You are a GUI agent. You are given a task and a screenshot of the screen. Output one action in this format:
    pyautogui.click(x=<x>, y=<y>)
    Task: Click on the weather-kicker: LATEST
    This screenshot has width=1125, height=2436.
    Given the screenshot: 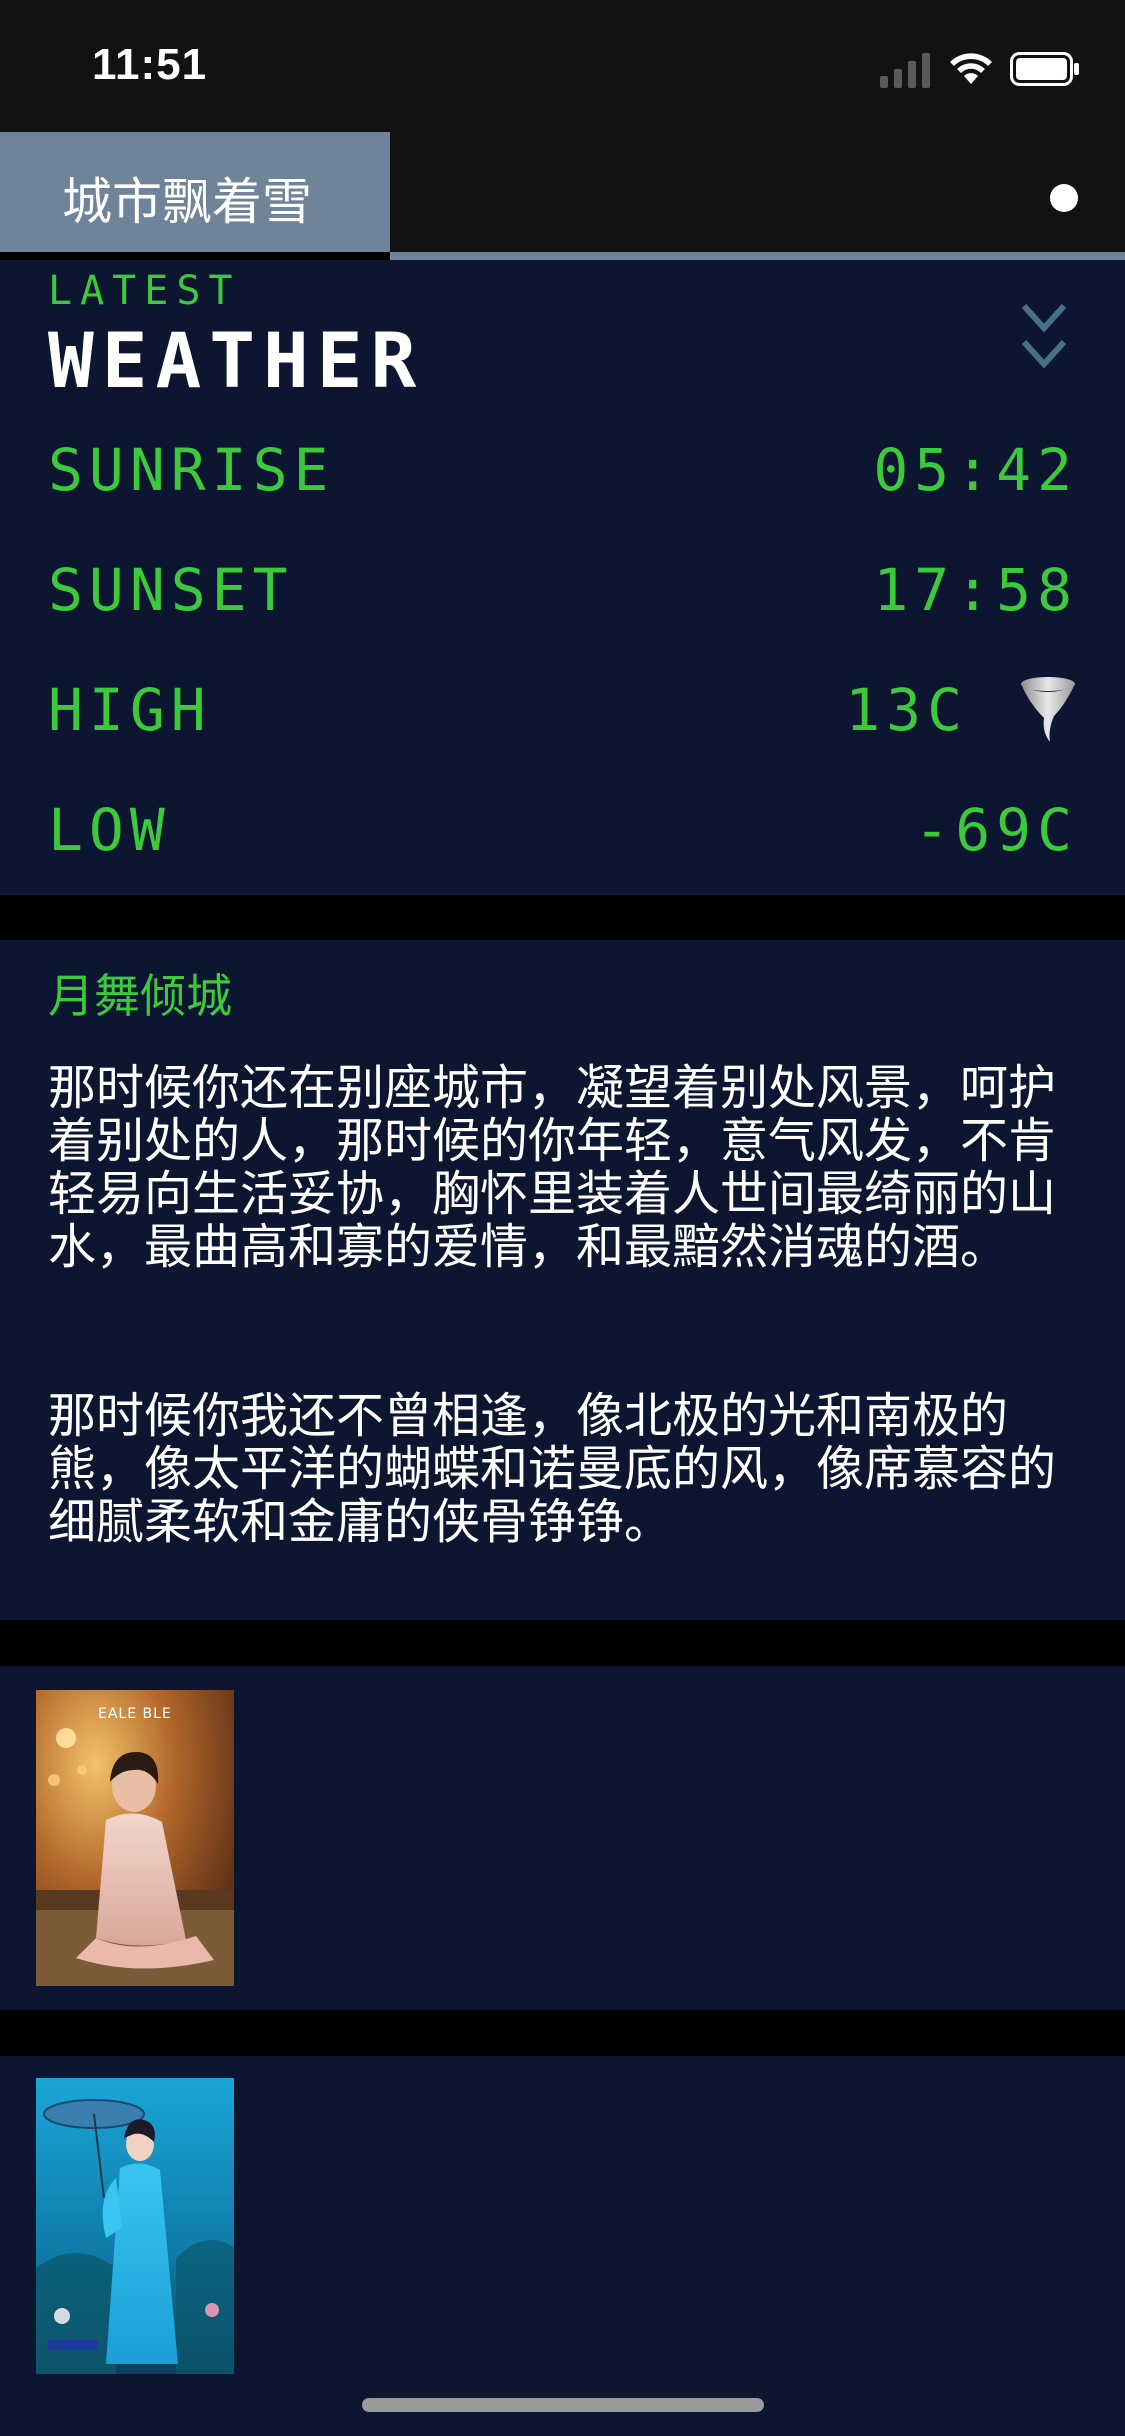 What is the action you would take?
    pyautogui.click(x=144, y=291)
    